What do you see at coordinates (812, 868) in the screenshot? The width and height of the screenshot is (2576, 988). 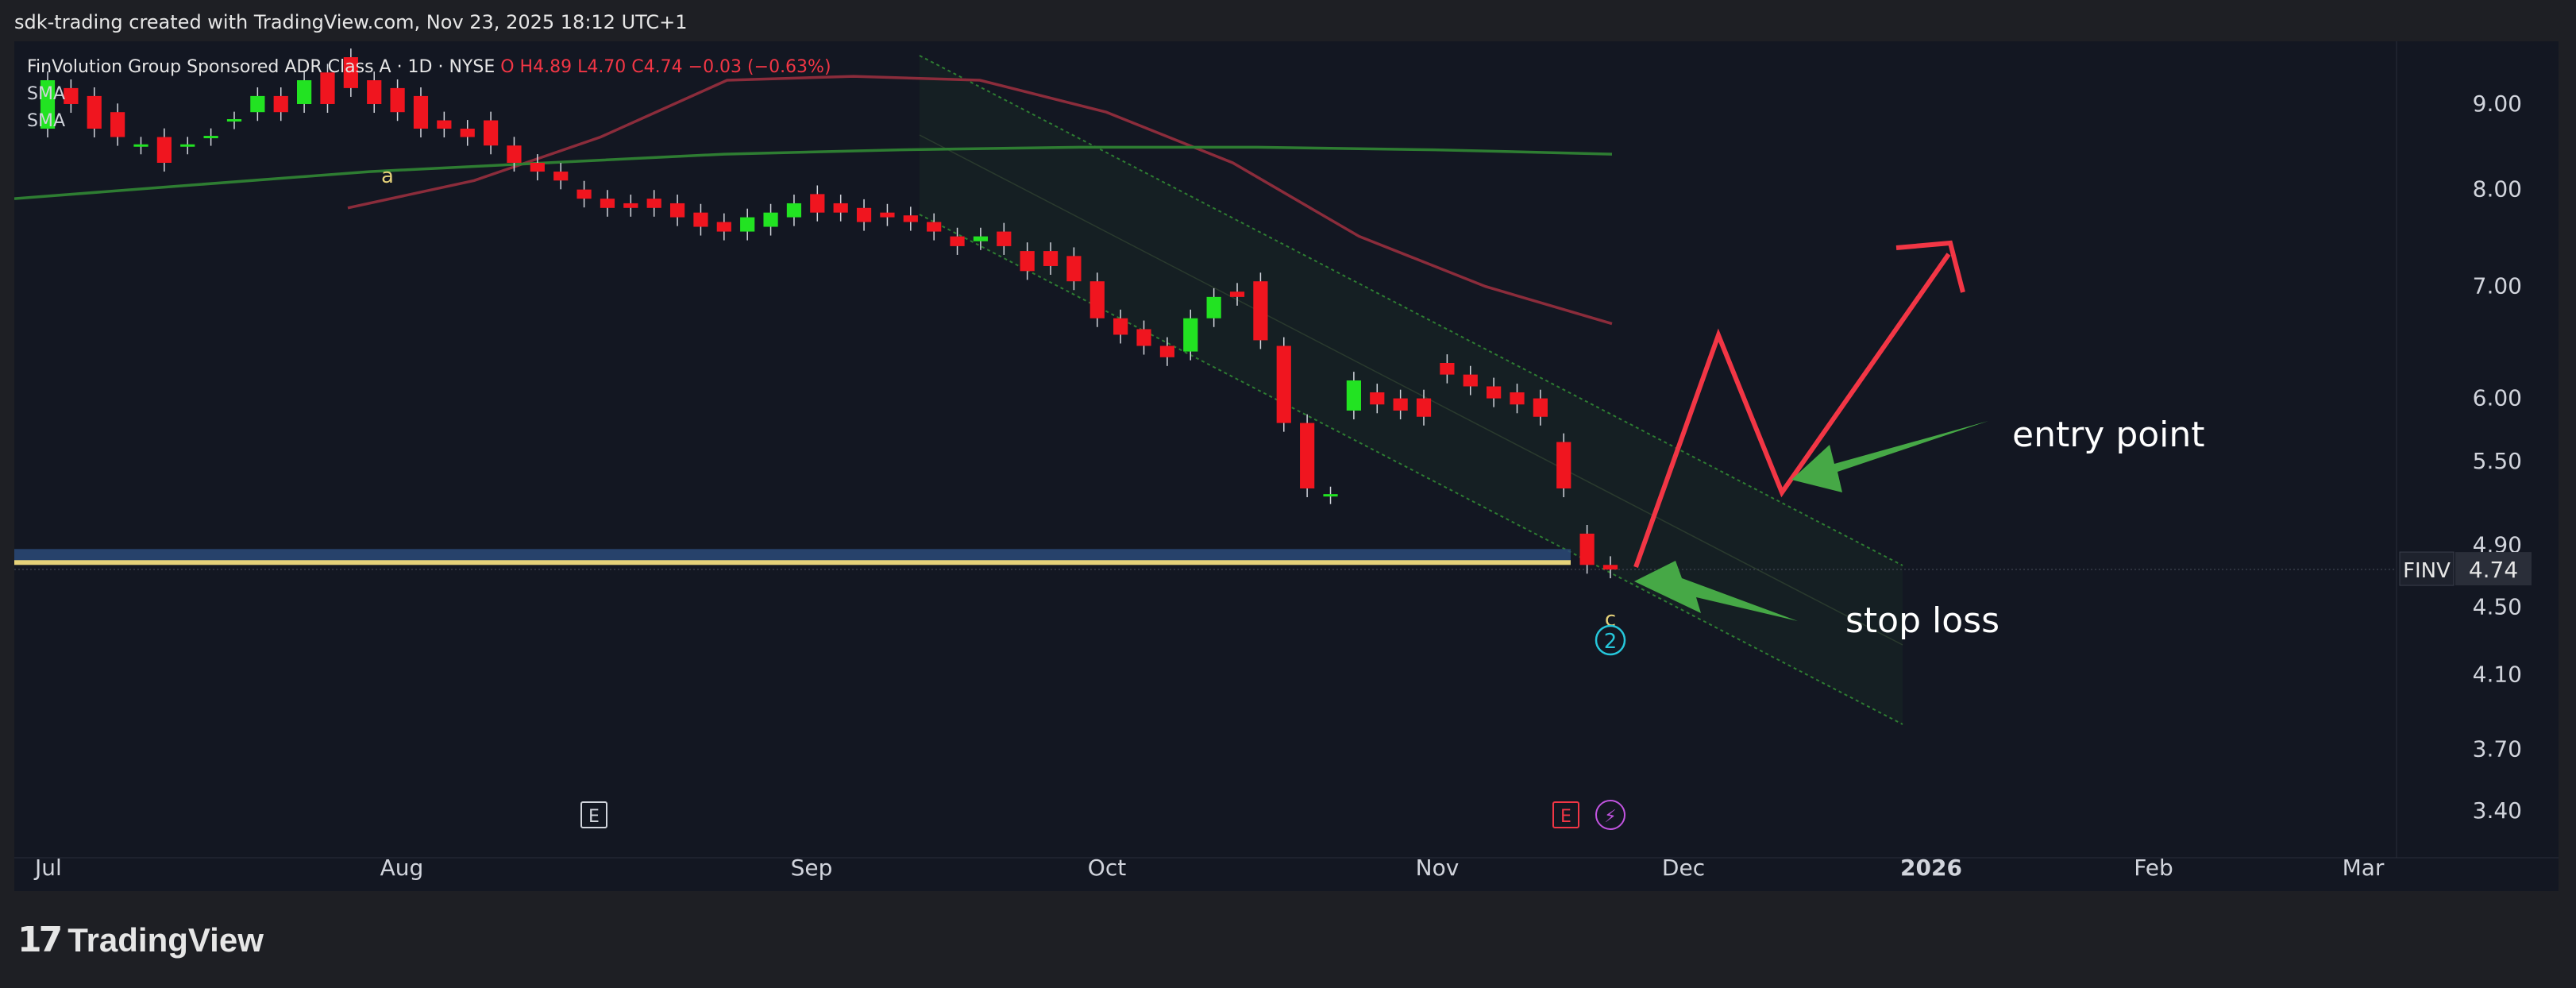 I see `time-tick-label: Sep` at bounding box center [812, 868].